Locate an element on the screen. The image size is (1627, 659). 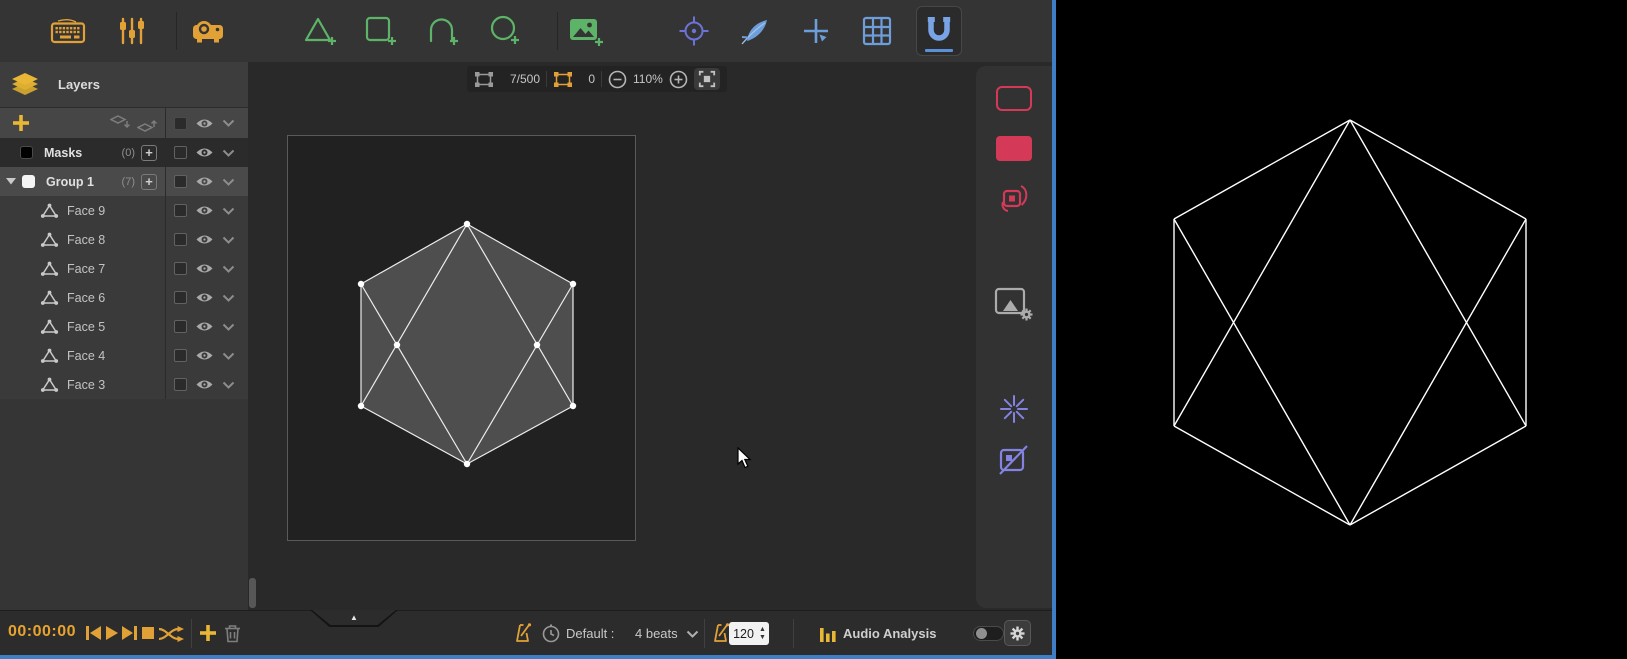
particles-effect-button is located at coordinates (1014, 409).